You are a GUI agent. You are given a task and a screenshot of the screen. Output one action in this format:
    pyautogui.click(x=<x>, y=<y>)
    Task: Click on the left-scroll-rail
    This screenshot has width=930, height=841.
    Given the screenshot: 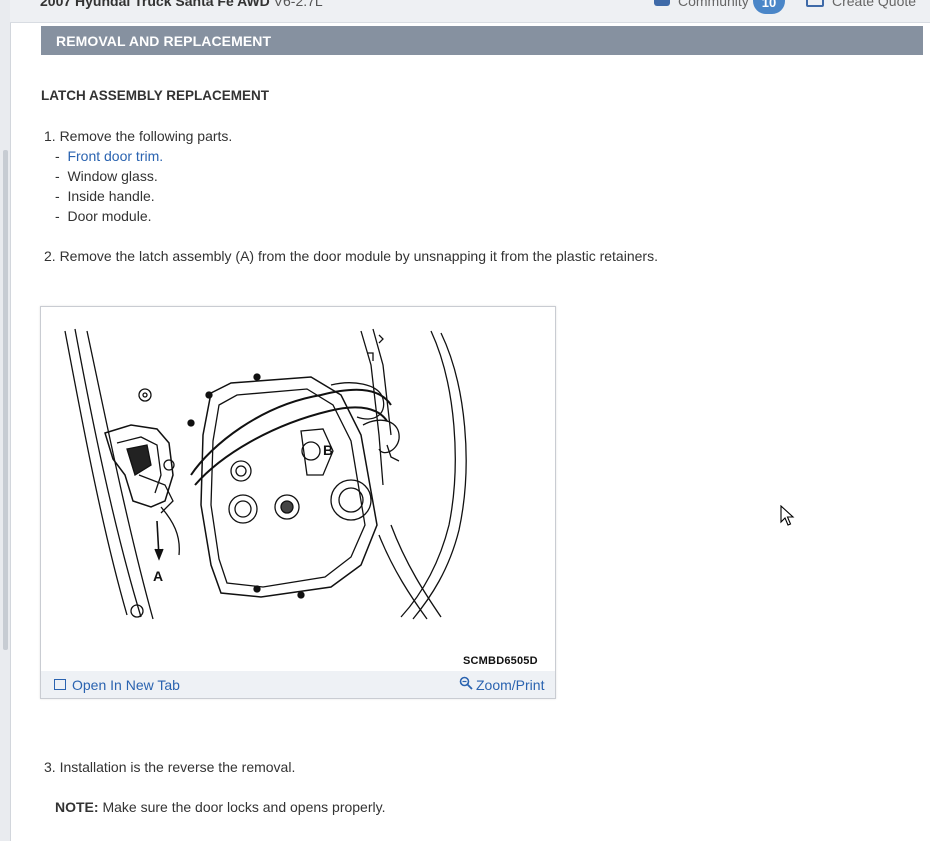 What is the action you would take?
    pyautogui.click(x=5, y=420)
    